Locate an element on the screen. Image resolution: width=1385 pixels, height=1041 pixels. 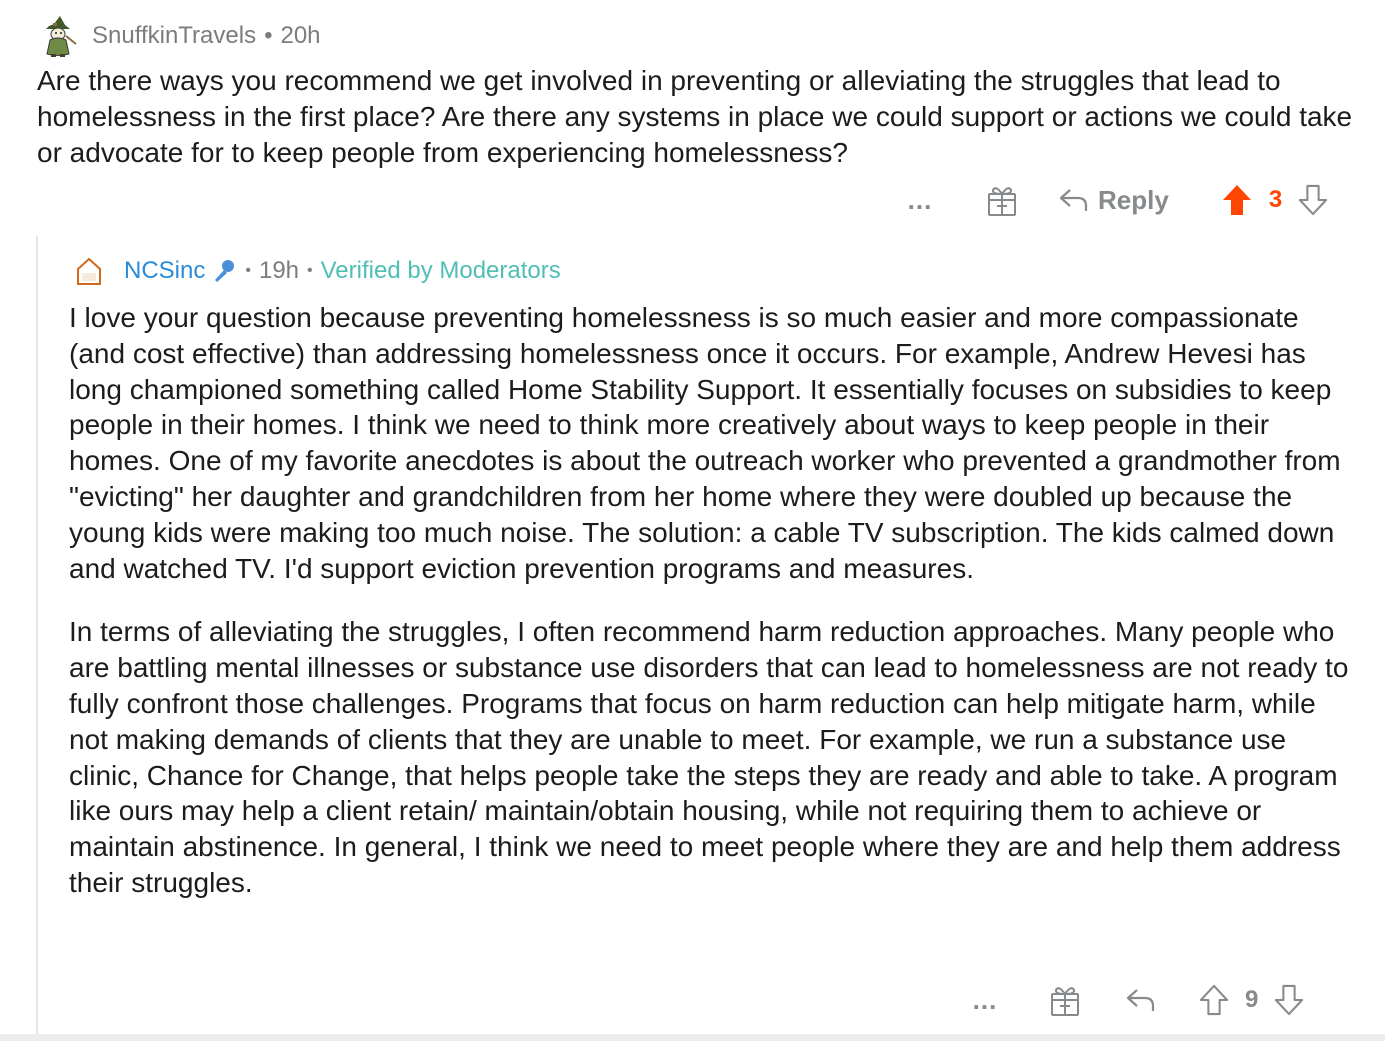
verified-badge: Verified by Moderators is located at coordinates (440, 270).